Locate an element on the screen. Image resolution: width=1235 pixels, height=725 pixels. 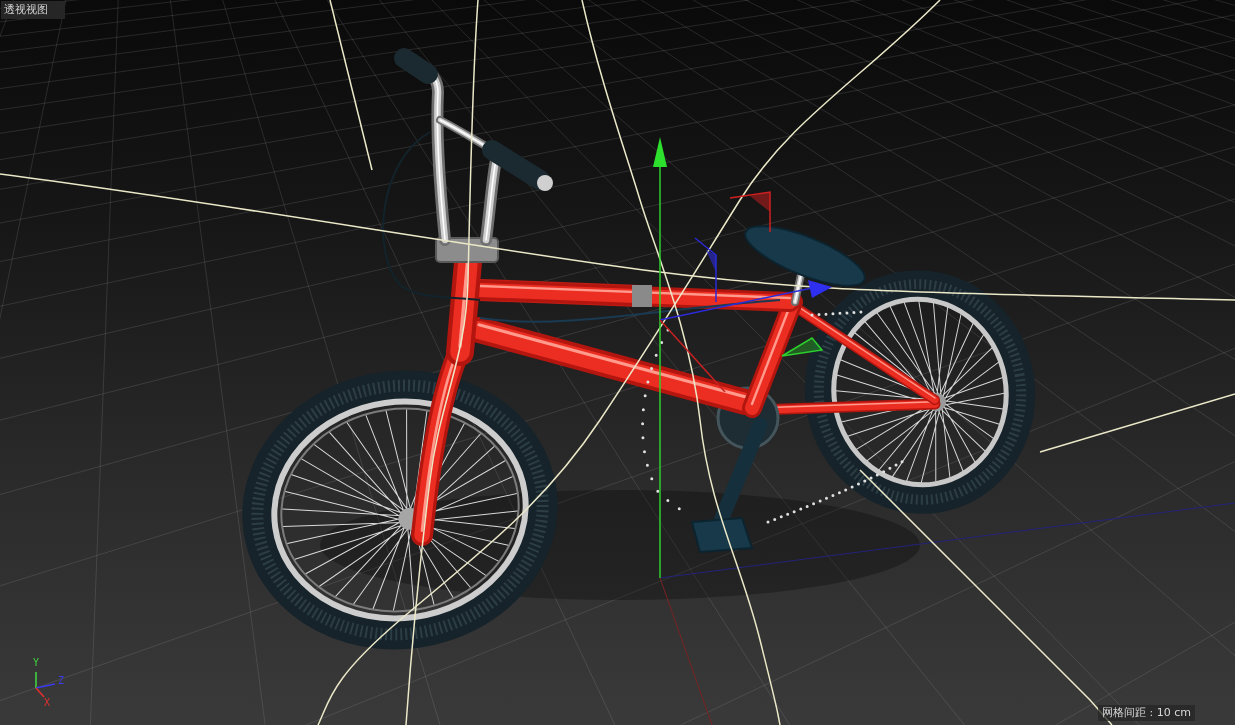
view-name-label: 透视视图 is located at coordinates (33, 10).